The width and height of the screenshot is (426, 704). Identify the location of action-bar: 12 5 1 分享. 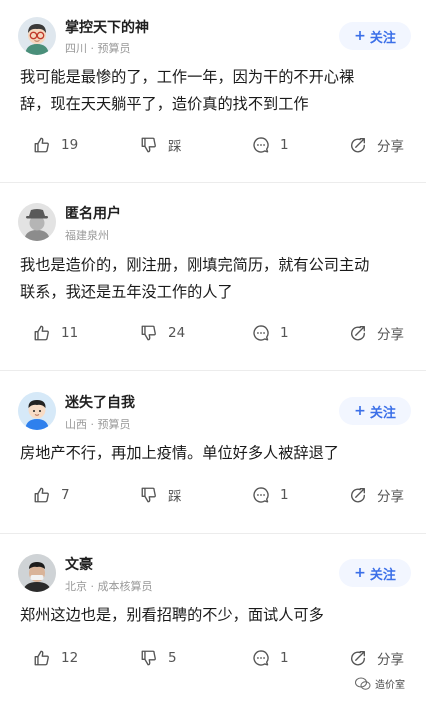
(213, 658).